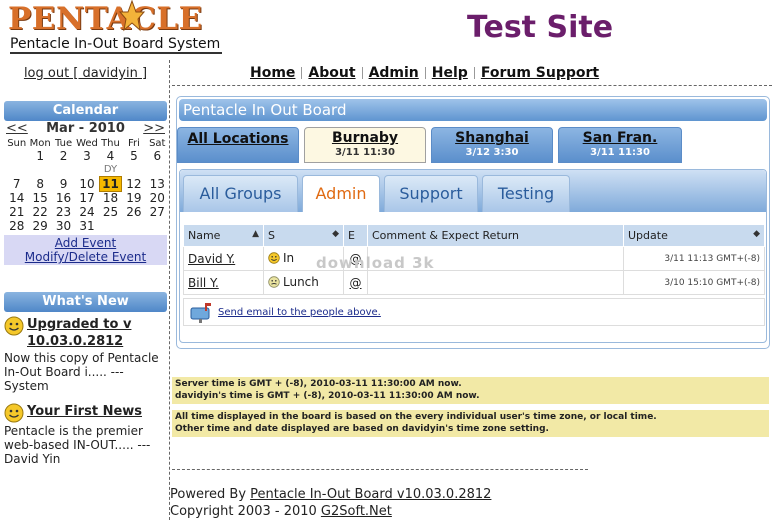 The height and width of the screenshot is (520, 772). Describe the element at coordinates (14, 326) in the screenshot. I see `smiley-icon` at that location.